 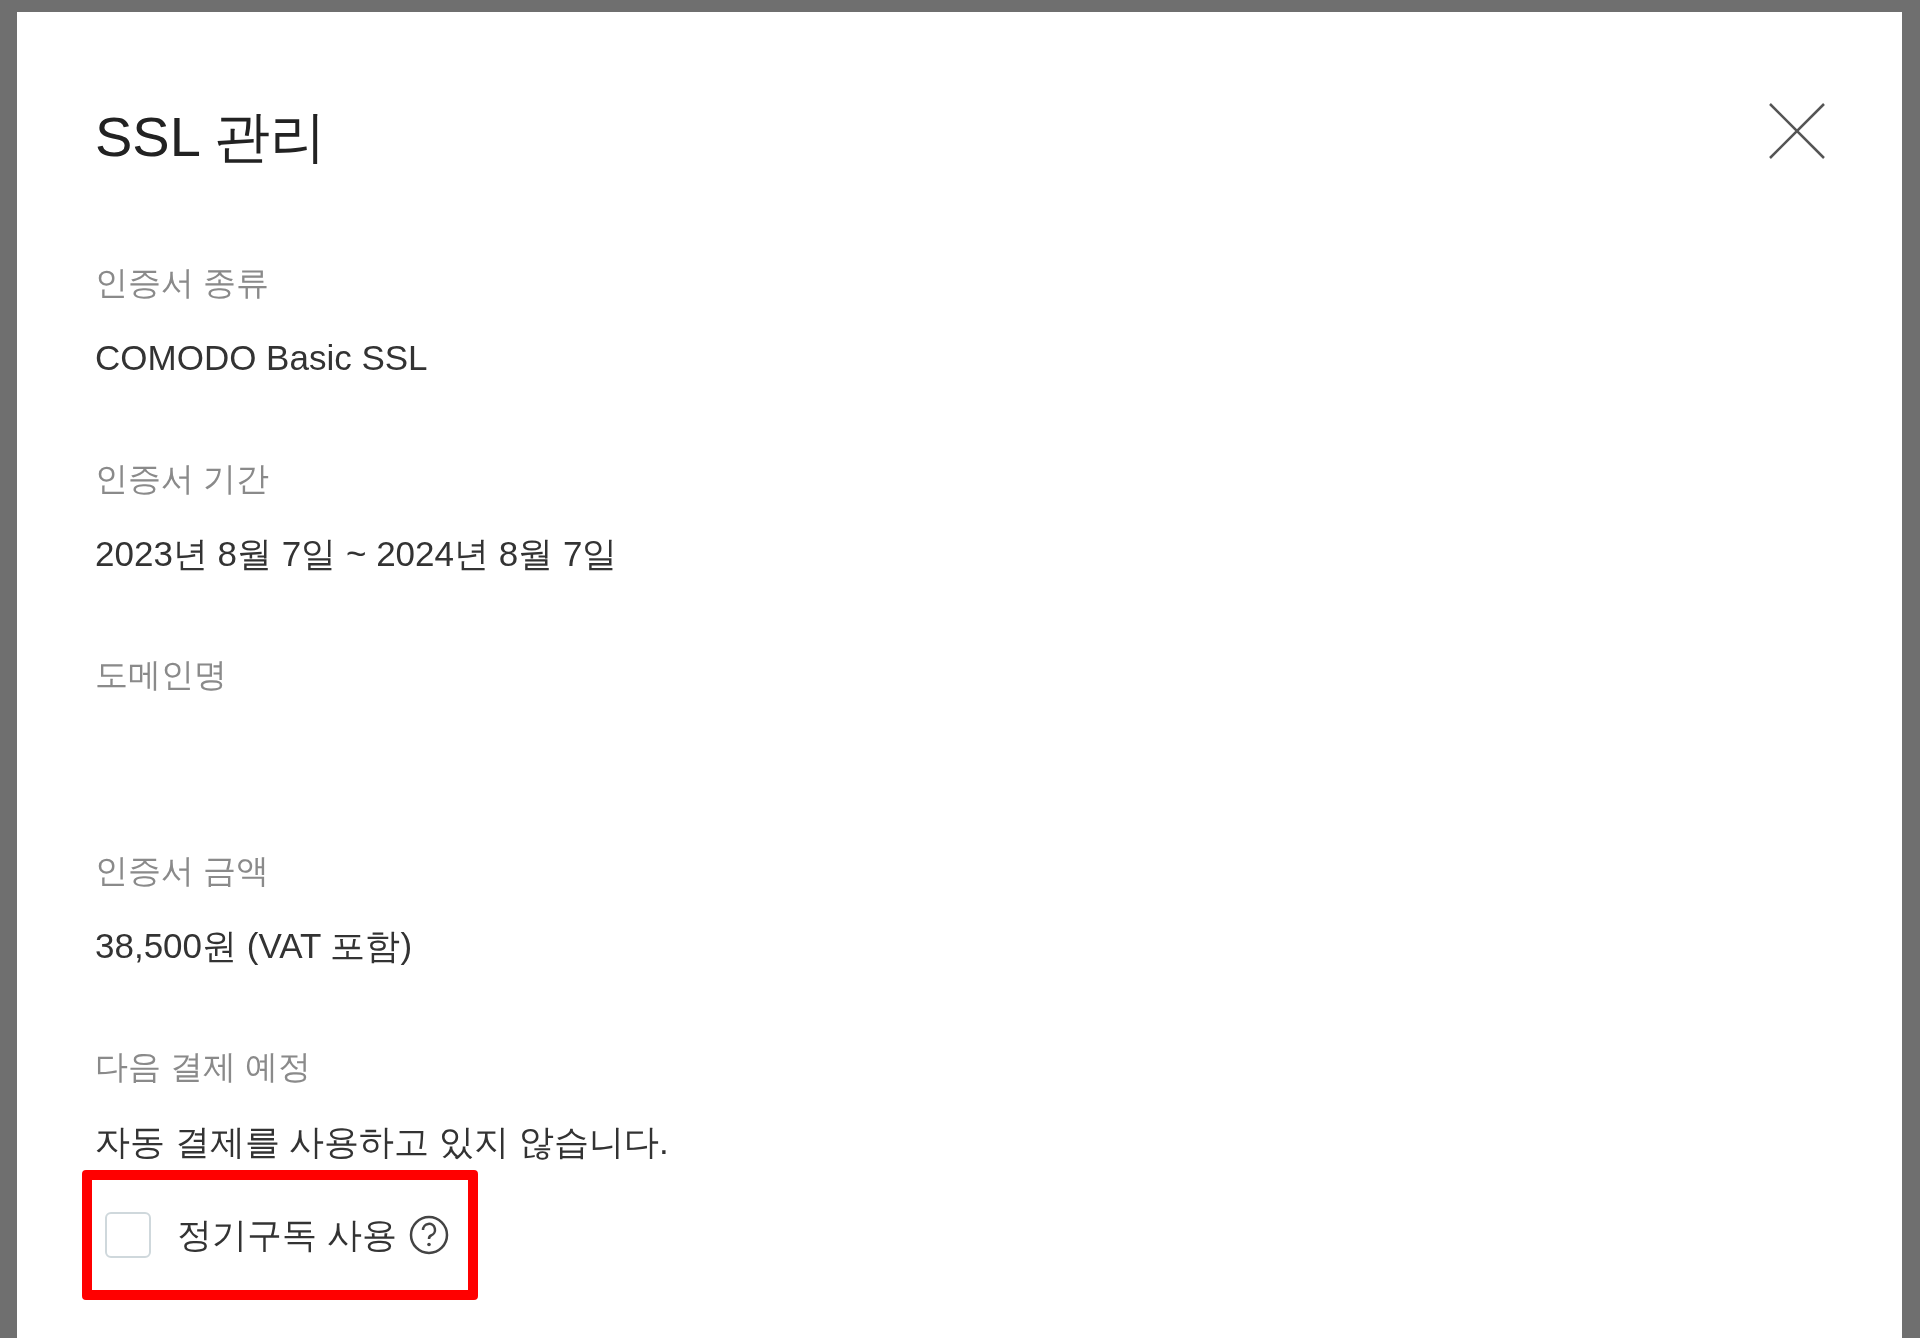 I want to click on close-button, so click(x=1797, y=131).